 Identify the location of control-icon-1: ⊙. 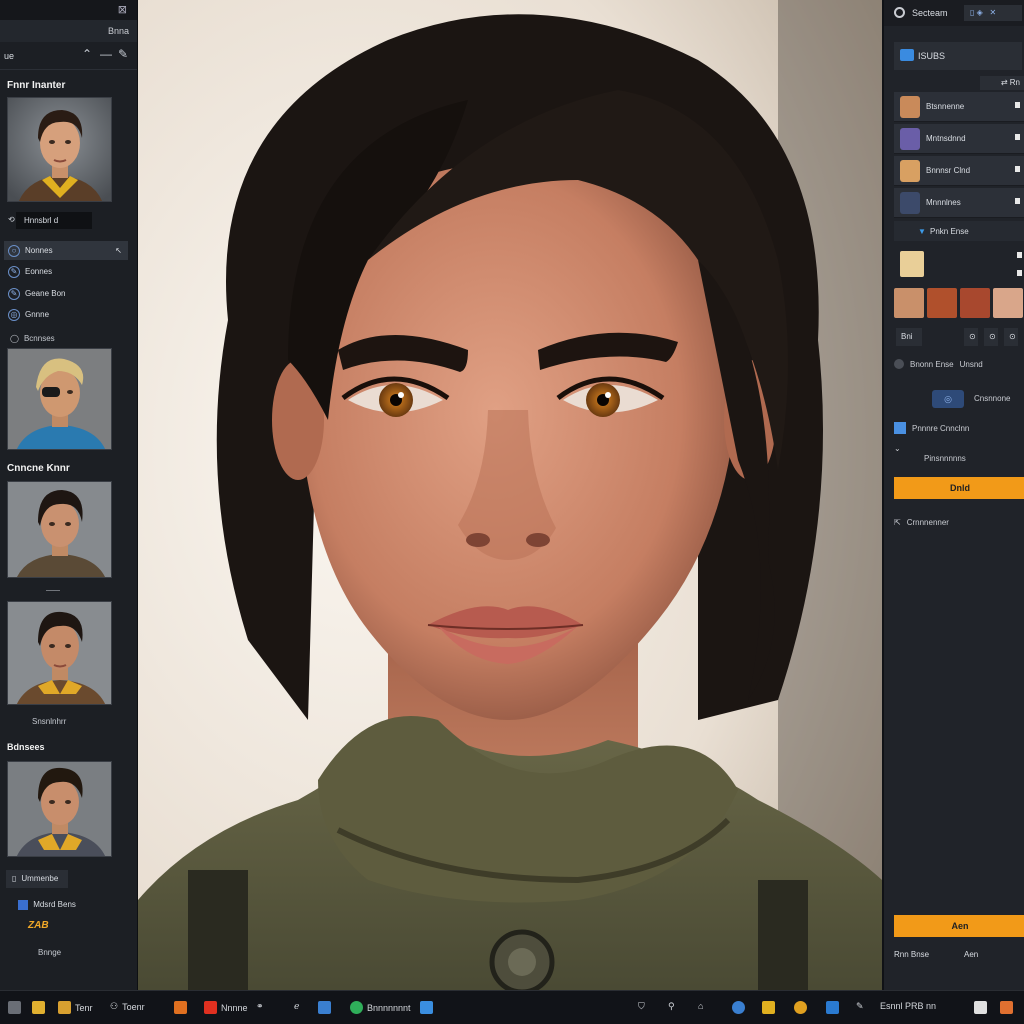
(971, 337).